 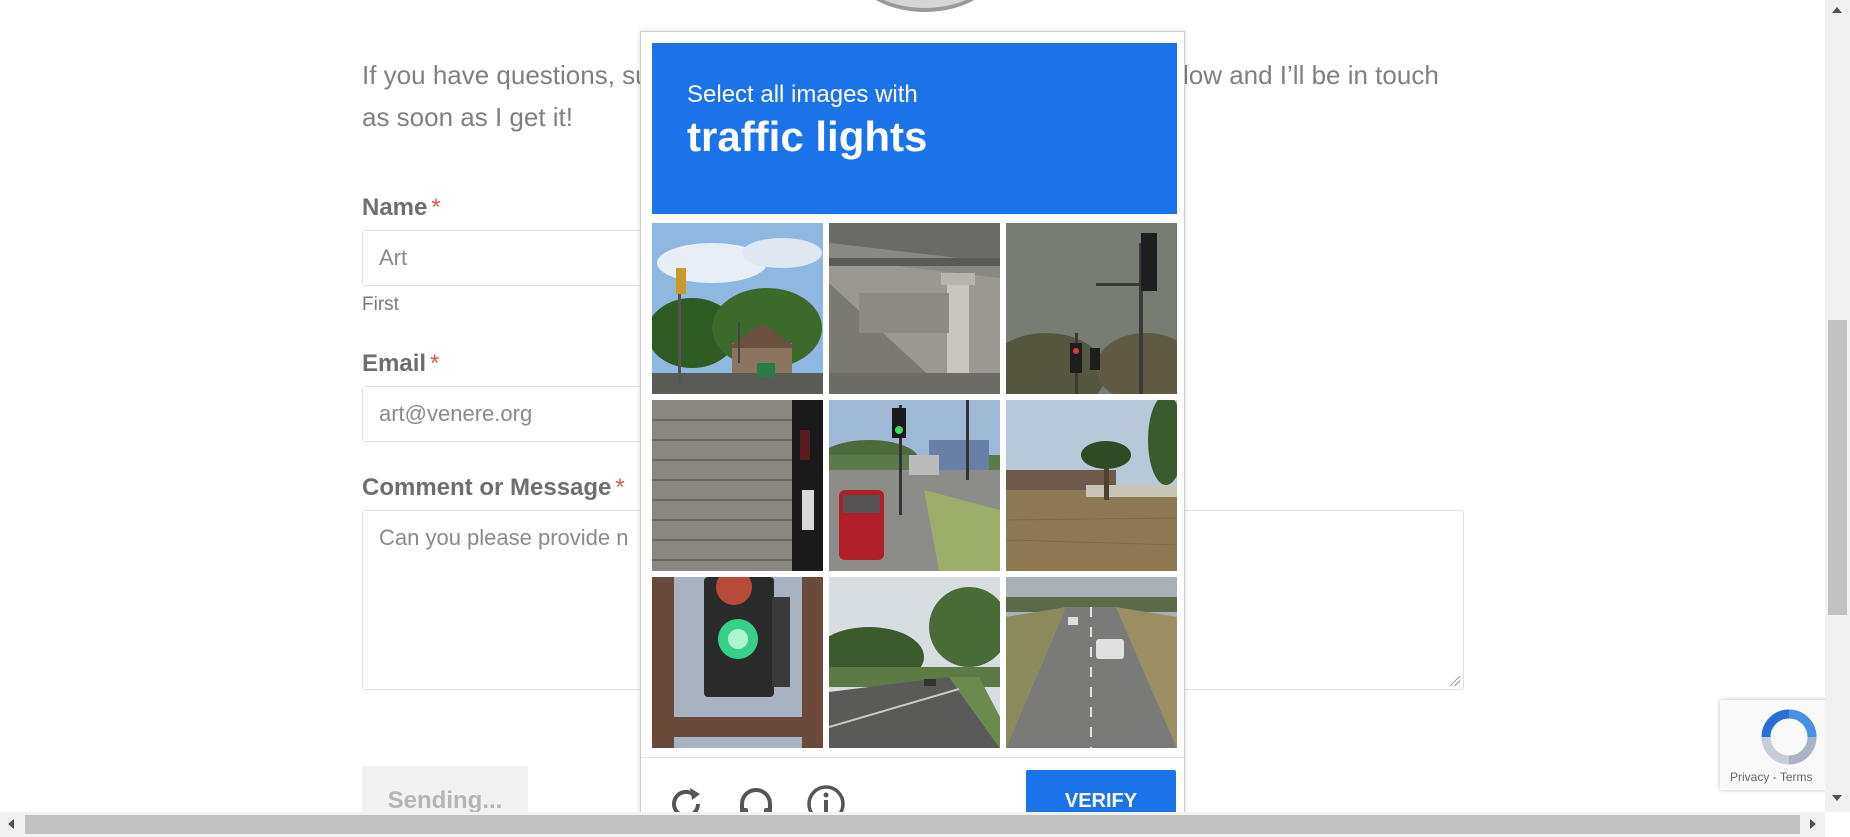 What do you see at coordinates (504, 537) in the screenshot?
I see `message-text: Can you please provide n` at bounding box center [504, 537].